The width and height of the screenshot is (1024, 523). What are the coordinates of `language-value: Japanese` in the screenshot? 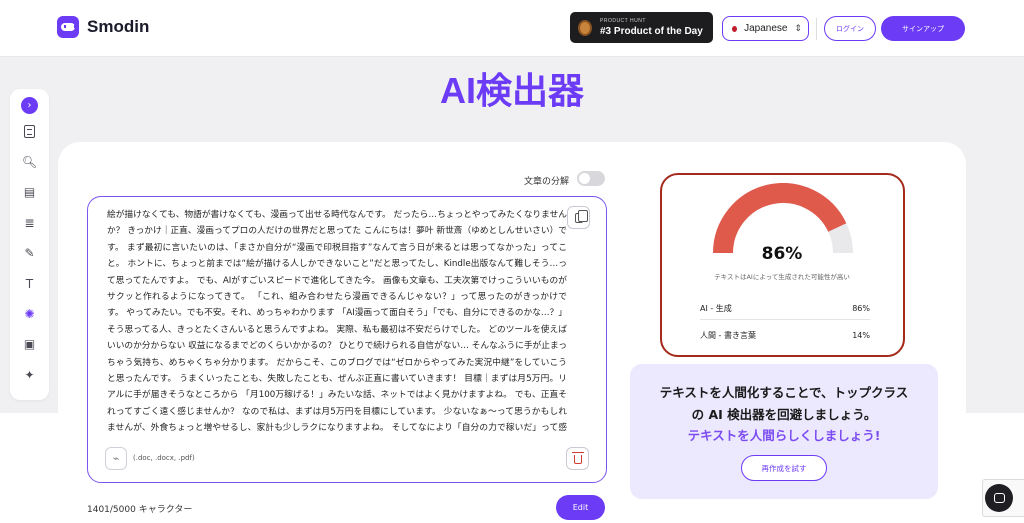 It's located at (766, 28).